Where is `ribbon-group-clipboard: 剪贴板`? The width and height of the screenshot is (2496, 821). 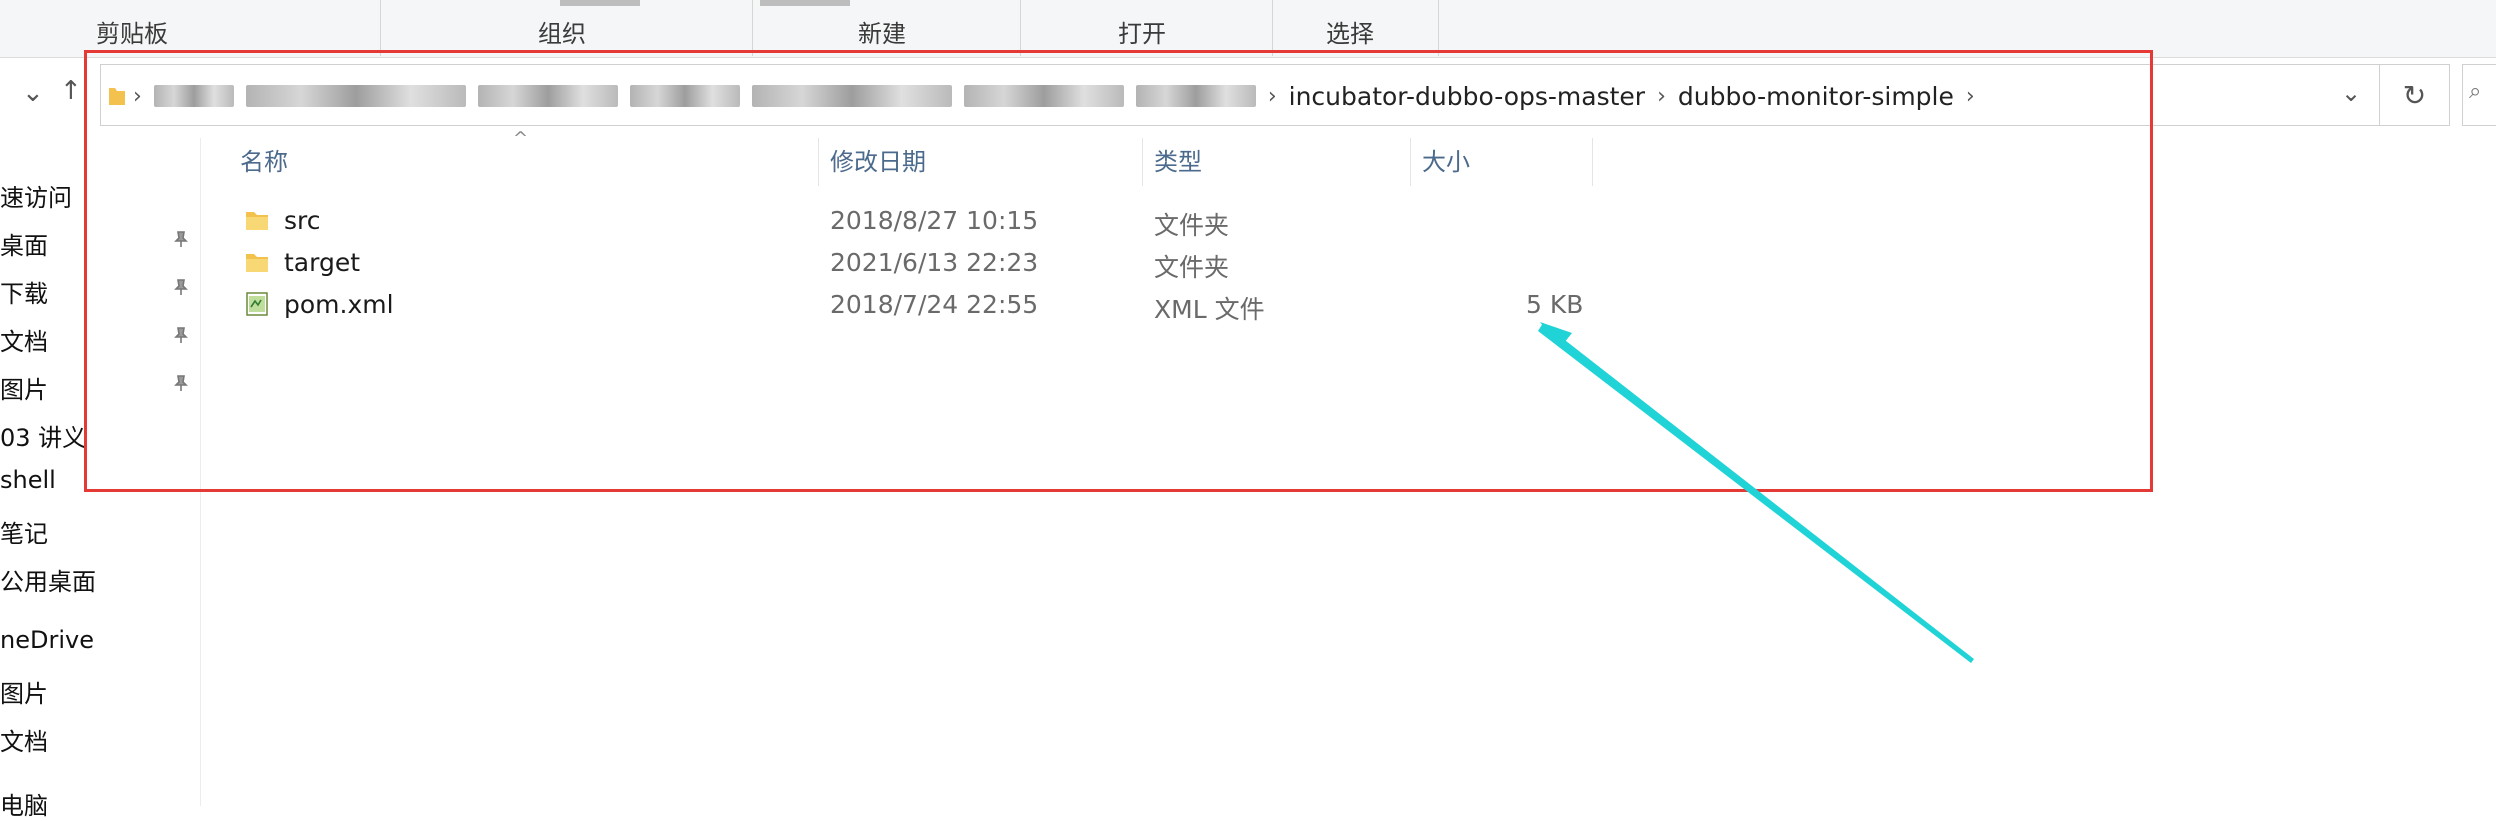
ribbon-group-clipboard: 剪贴板 is located at coordinates (132, 31).